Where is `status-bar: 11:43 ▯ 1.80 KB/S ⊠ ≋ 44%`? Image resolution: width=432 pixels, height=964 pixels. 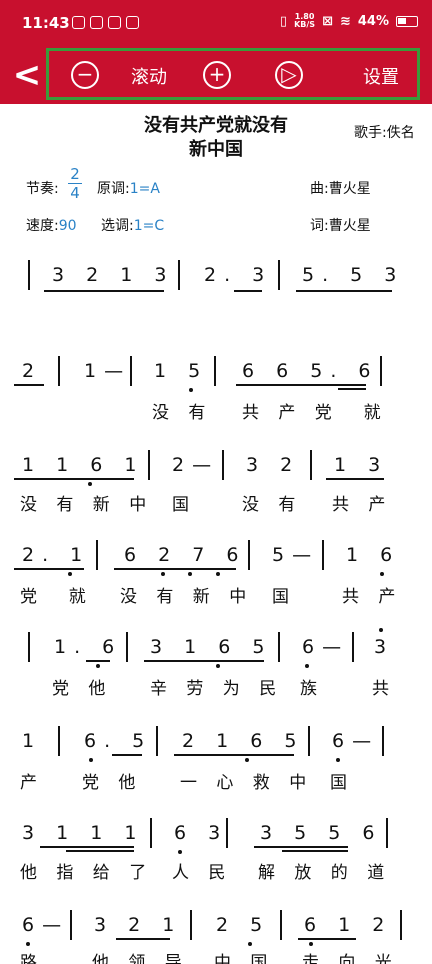
status-bar: 11:43 ▯ 1.80 KB/S ⊠ ≋ 44% is located at coordinates (216, 24).